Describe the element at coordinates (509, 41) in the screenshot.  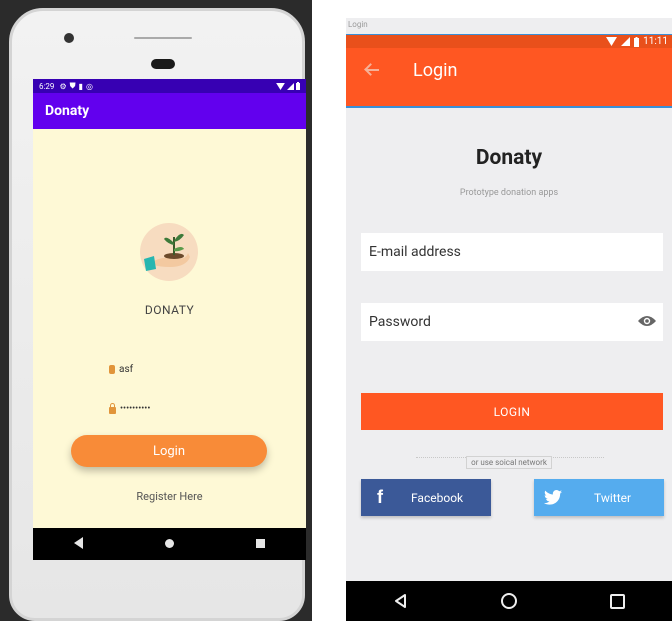
I see `right-status-bar: 11:11` at that location.